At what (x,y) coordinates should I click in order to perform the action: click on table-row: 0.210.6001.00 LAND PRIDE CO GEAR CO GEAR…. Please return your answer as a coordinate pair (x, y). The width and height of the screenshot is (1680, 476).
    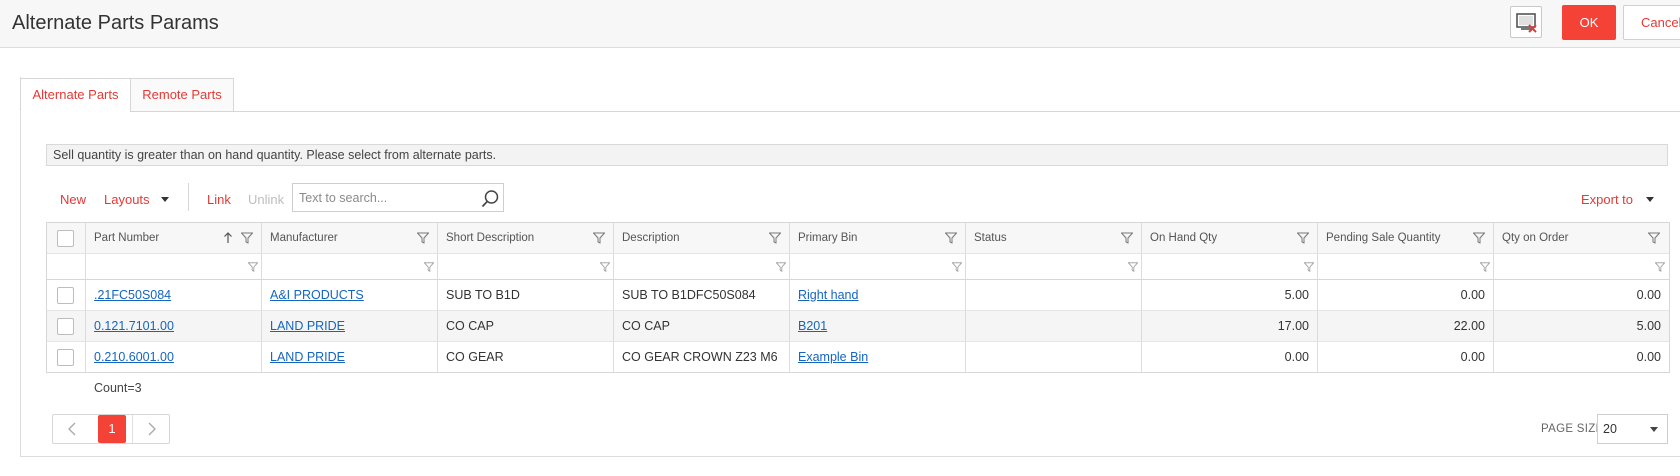
    Looking at the image, I should click on (858, 357).